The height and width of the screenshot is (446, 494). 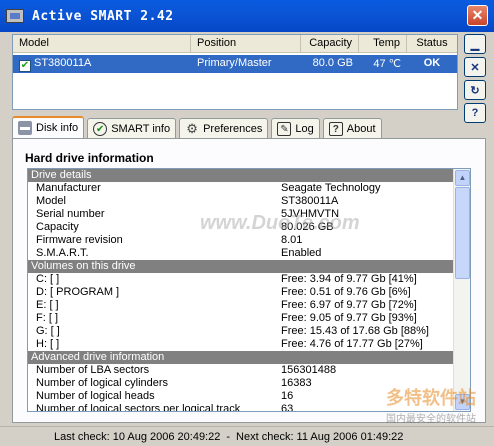 What do you see at coordinates (233, 128) in the screenshot?
I see `tab-label: Preferences` at bounding box center [233, 128].